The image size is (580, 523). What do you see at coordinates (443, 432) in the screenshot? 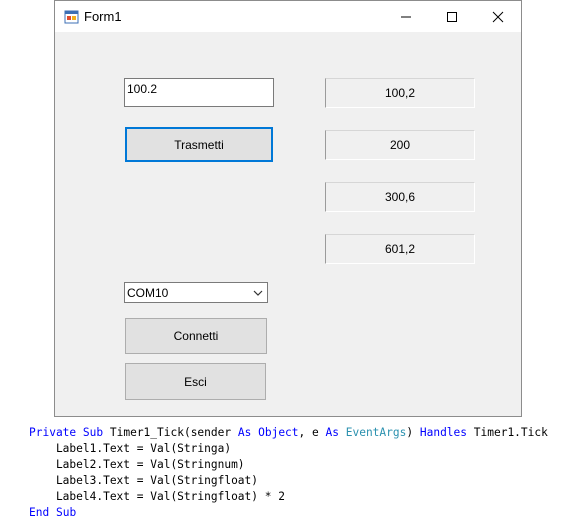
I see `code-keyword: Handles` at bounding box center [443, 432].